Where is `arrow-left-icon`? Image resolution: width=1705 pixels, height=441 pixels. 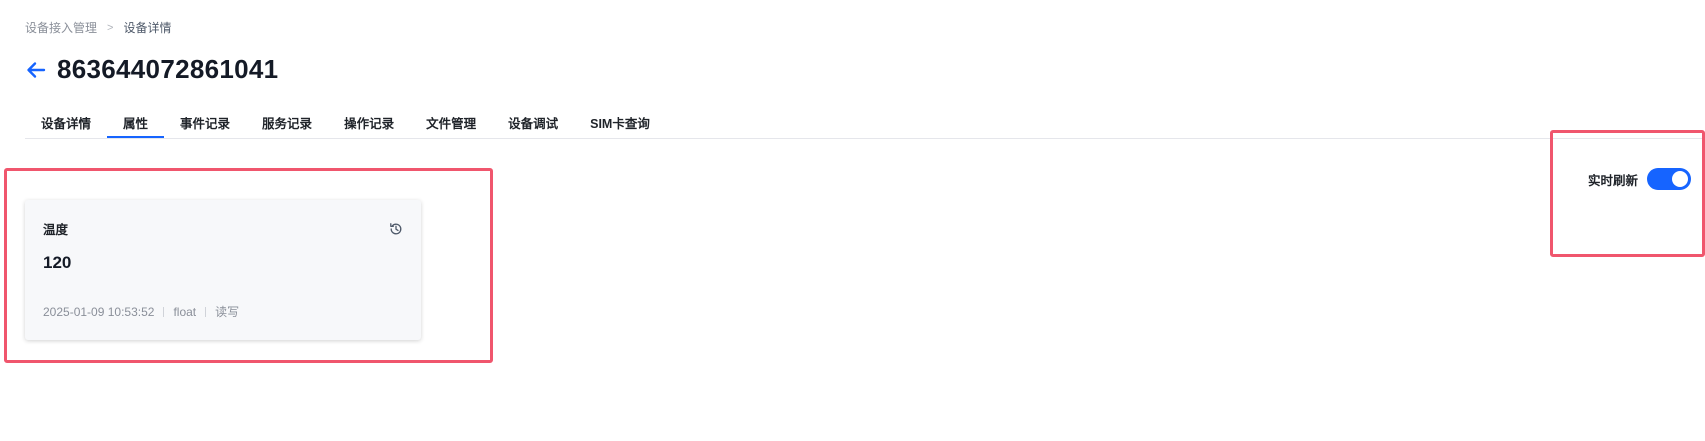 arrow-left-icon is located at coordinates (36, 70).